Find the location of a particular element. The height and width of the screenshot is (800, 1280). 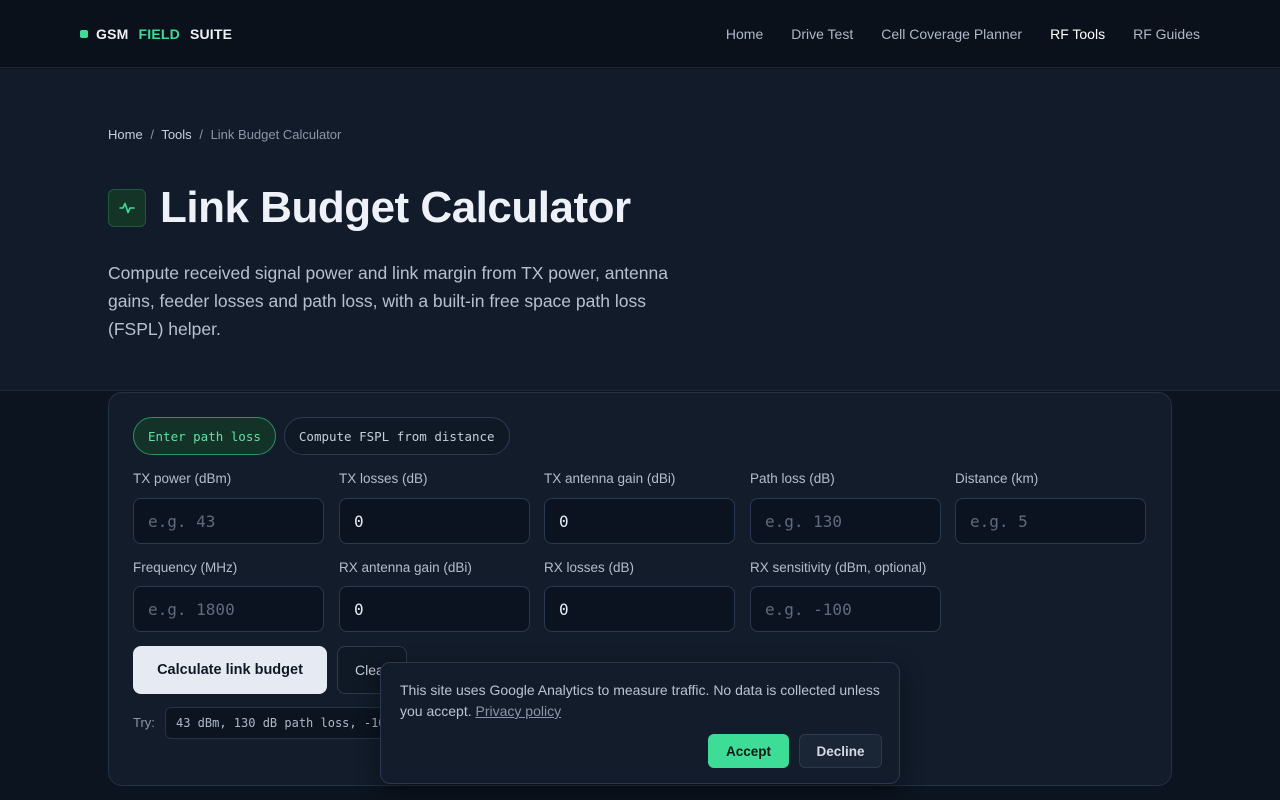

tx-power-input is located at coordinates (228, 521).